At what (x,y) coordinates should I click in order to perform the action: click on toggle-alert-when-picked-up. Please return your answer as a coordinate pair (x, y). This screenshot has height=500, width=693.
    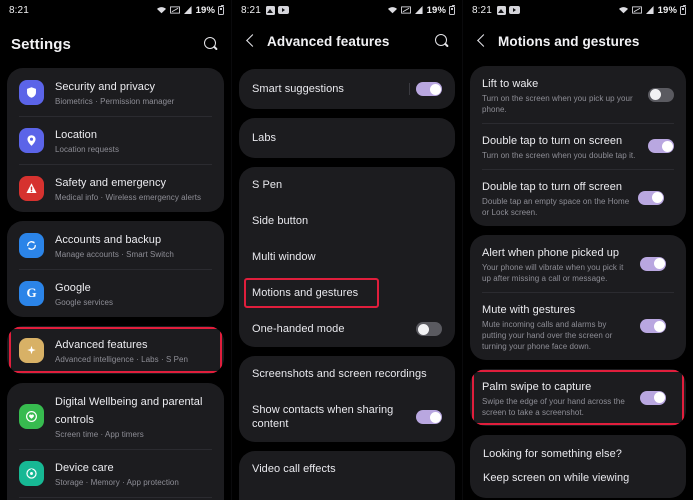
    Looking at the image, I should click on (653, 263).